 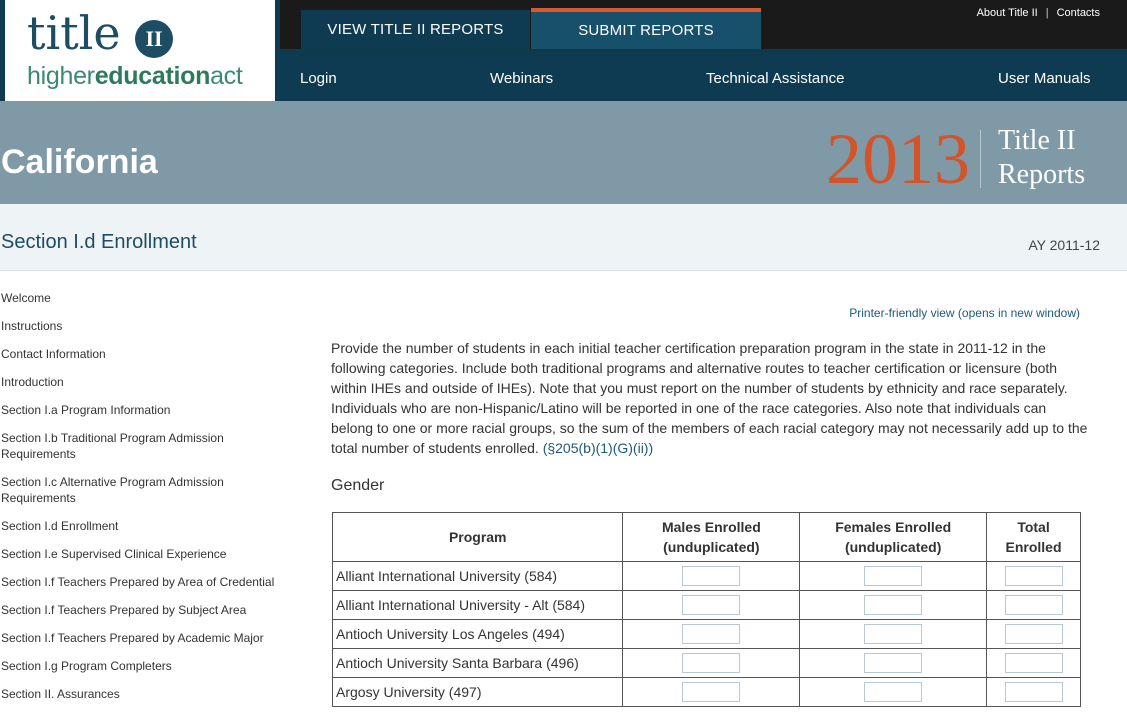 What do you see at coordinates (980, 159) in the screenshot?
I see `banner-divider` at bounding box center [980, 159].